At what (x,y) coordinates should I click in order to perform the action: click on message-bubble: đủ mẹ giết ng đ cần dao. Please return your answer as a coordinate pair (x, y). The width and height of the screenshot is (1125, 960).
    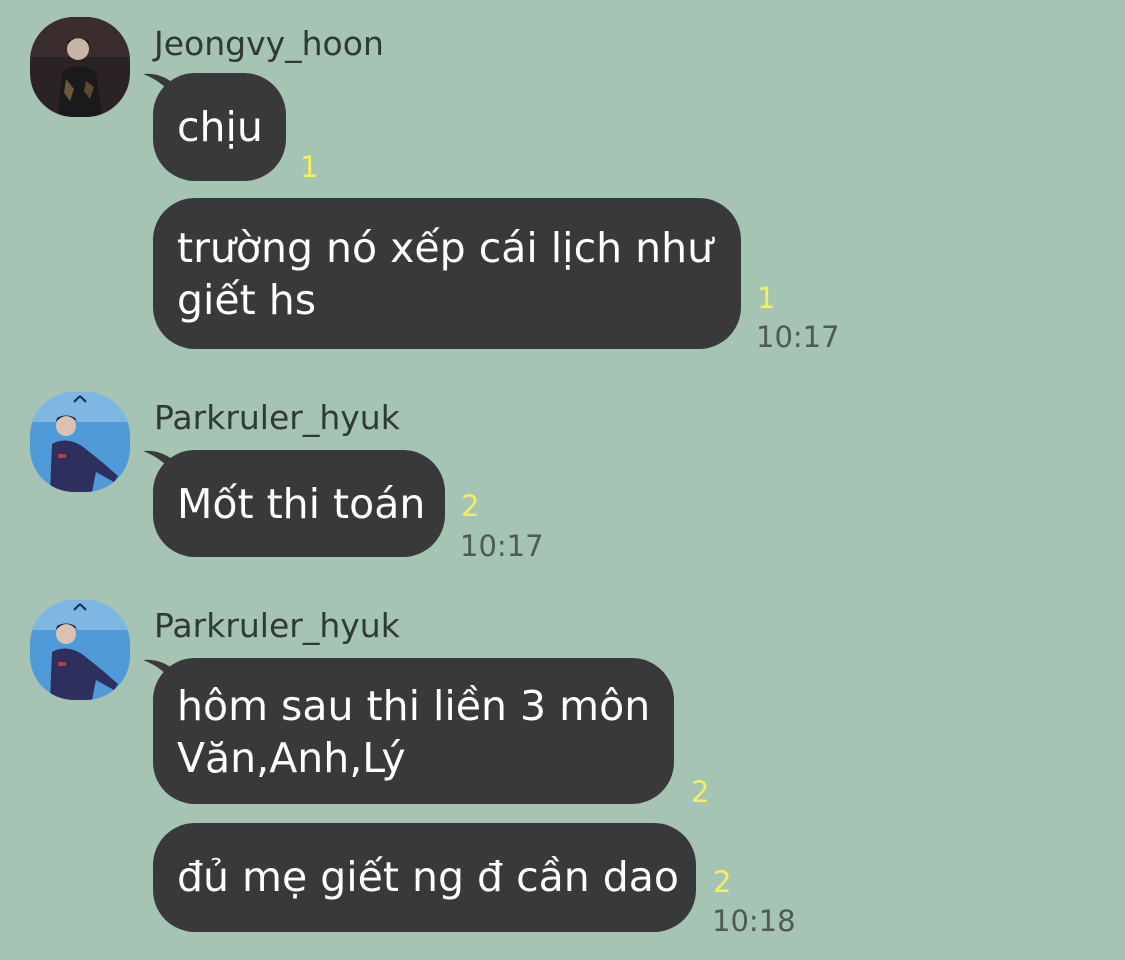
    Looking at the image, I should click on (424, 877).